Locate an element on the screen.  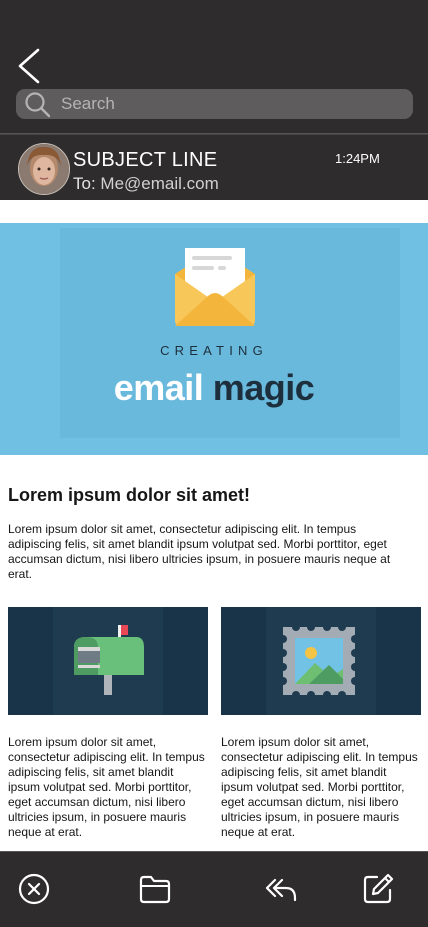
stamp-card is located at coordinates (321, 661).